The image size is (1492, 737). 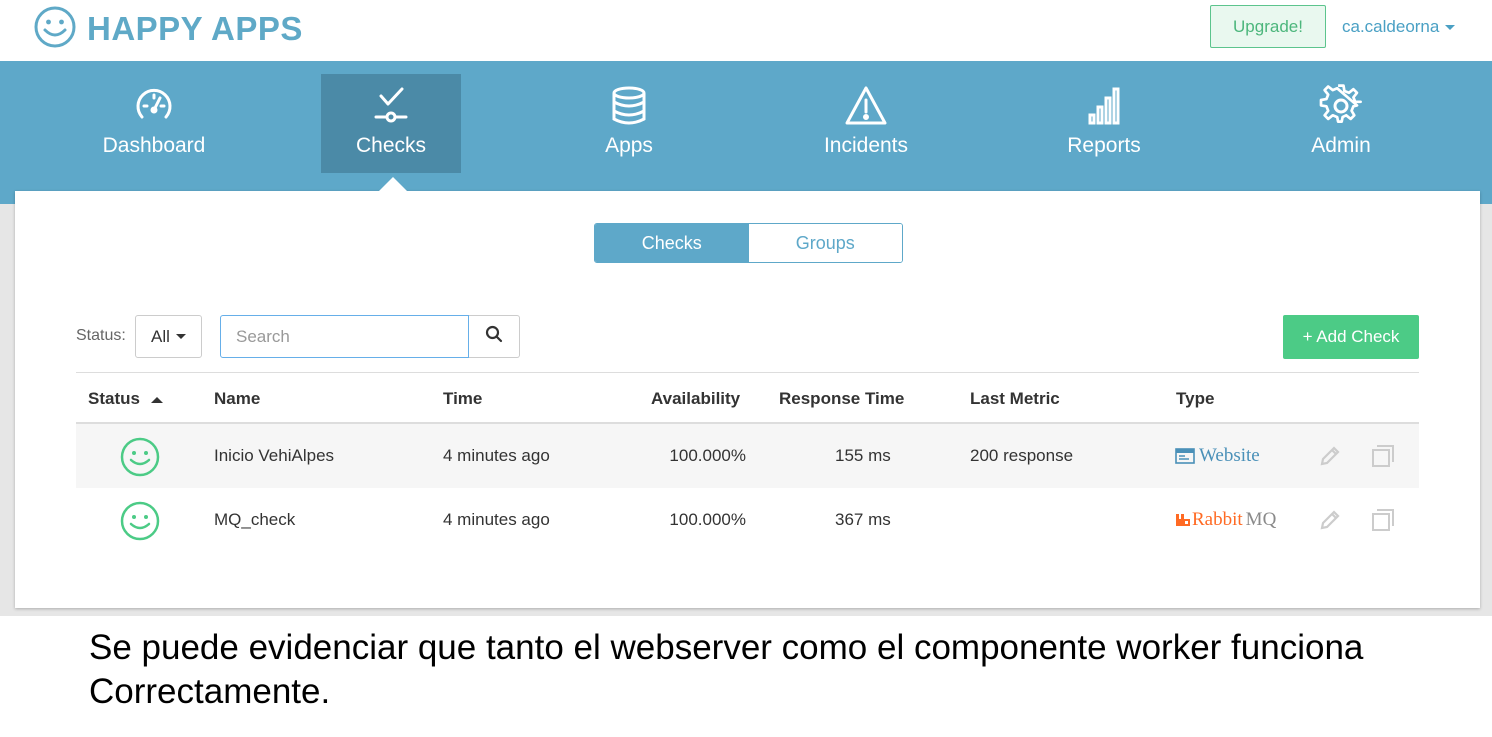 What do you see at coordinates (863, 455) in the screenshot?
I see `check-response-time: 155 ms` at bounding box center [863, 455].